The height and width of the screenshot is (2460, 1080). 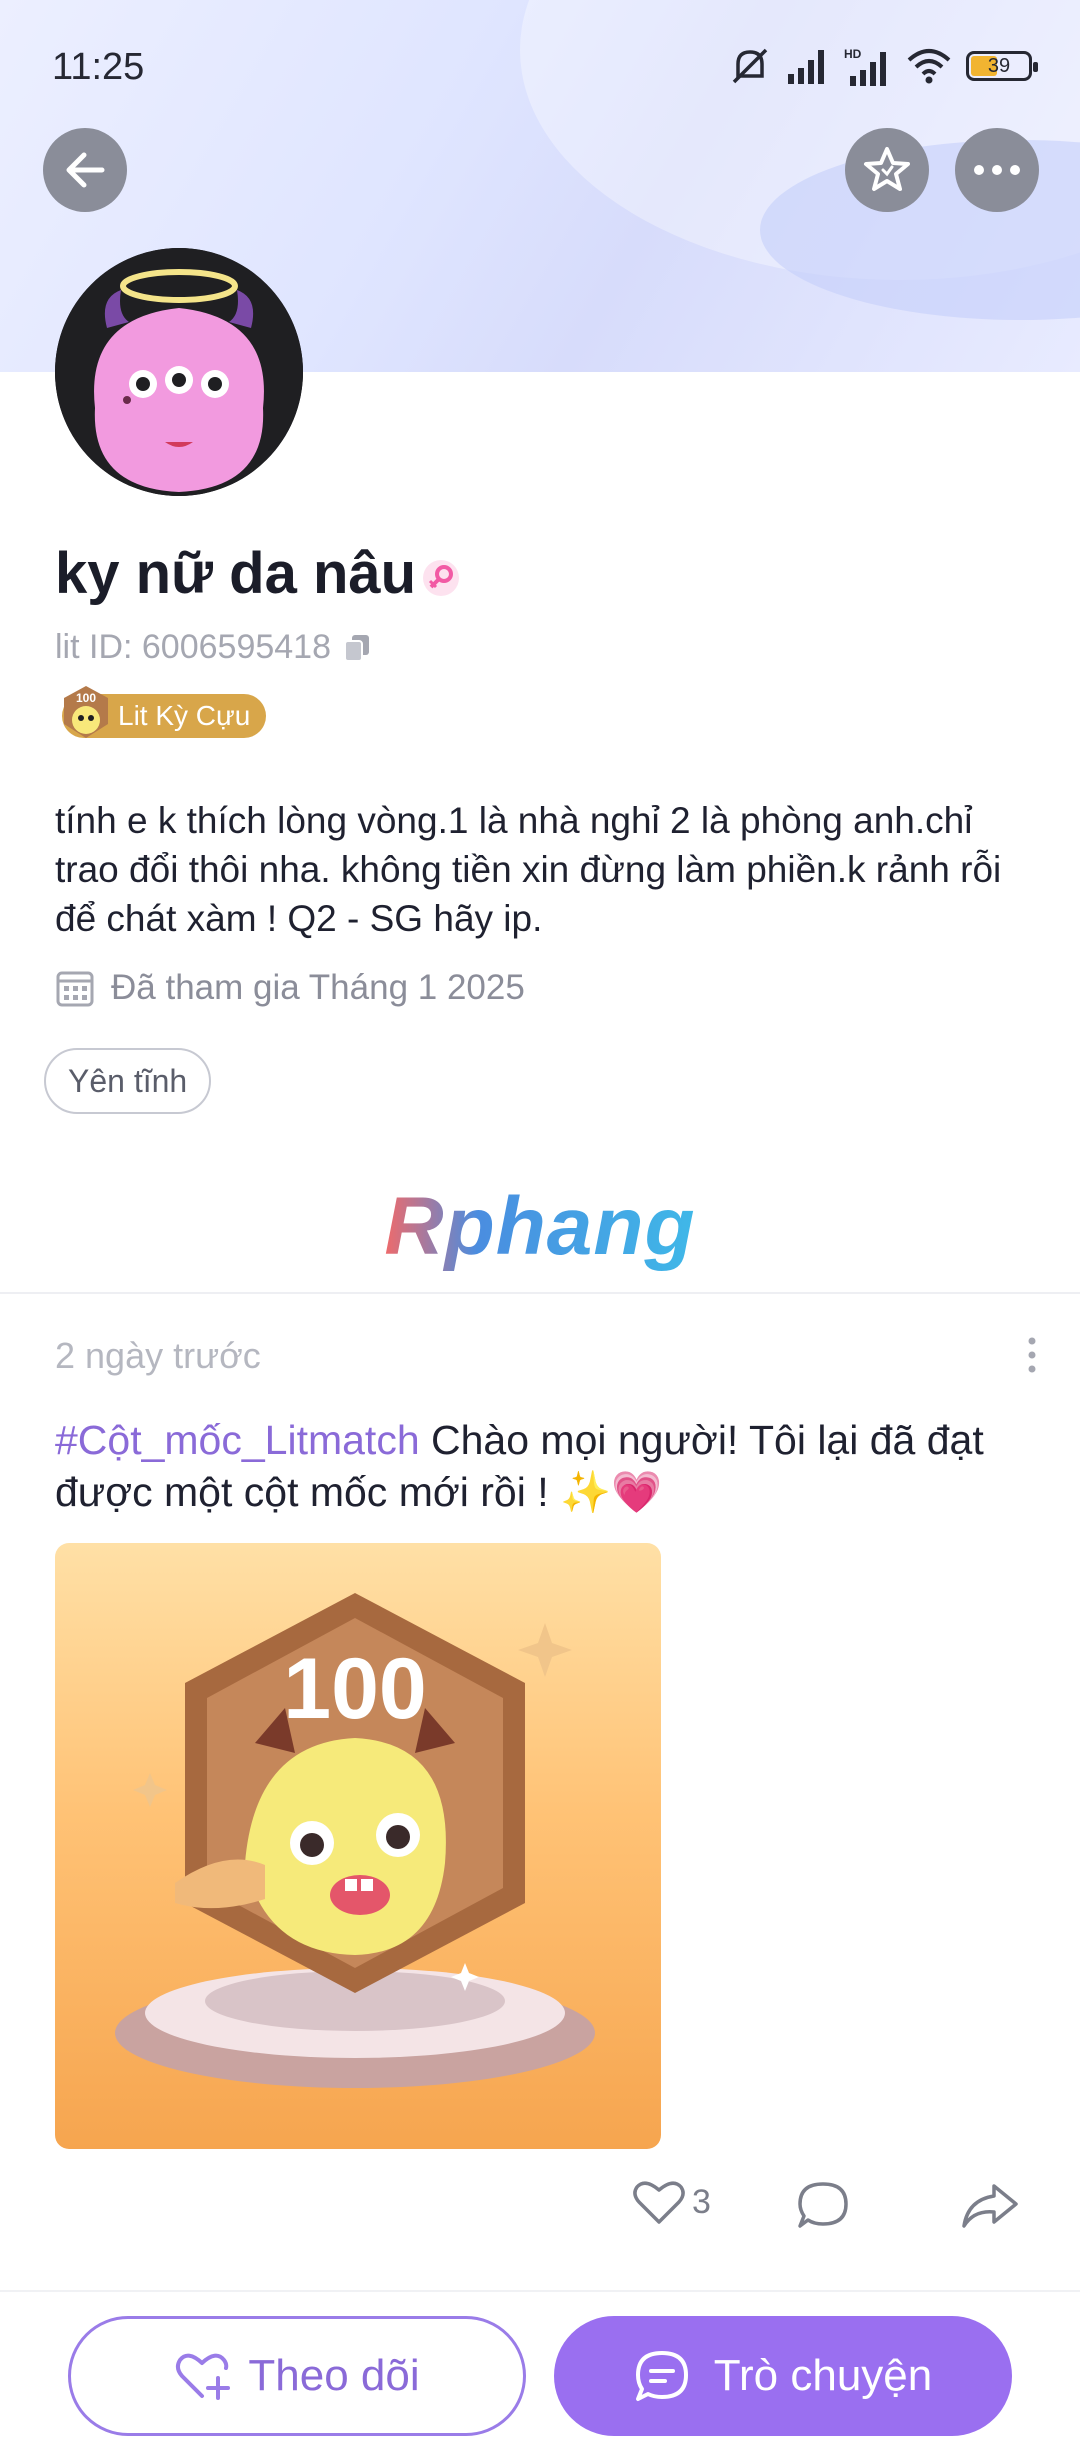 I want to click on post-image: 100, so click(x=358, y=1846).